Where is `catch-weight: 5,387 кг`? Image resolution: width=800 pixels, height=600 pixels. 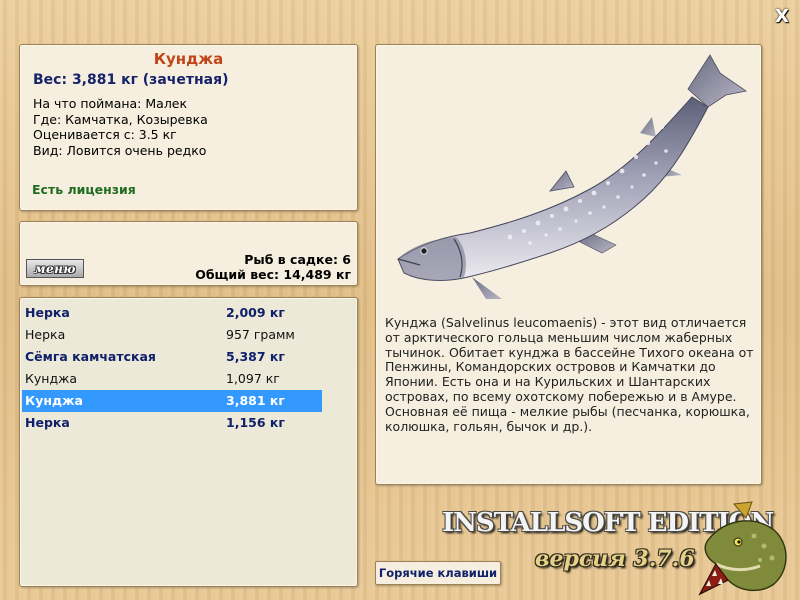
catch-weight: 5,387 кг is located at coordinates (255, 356).